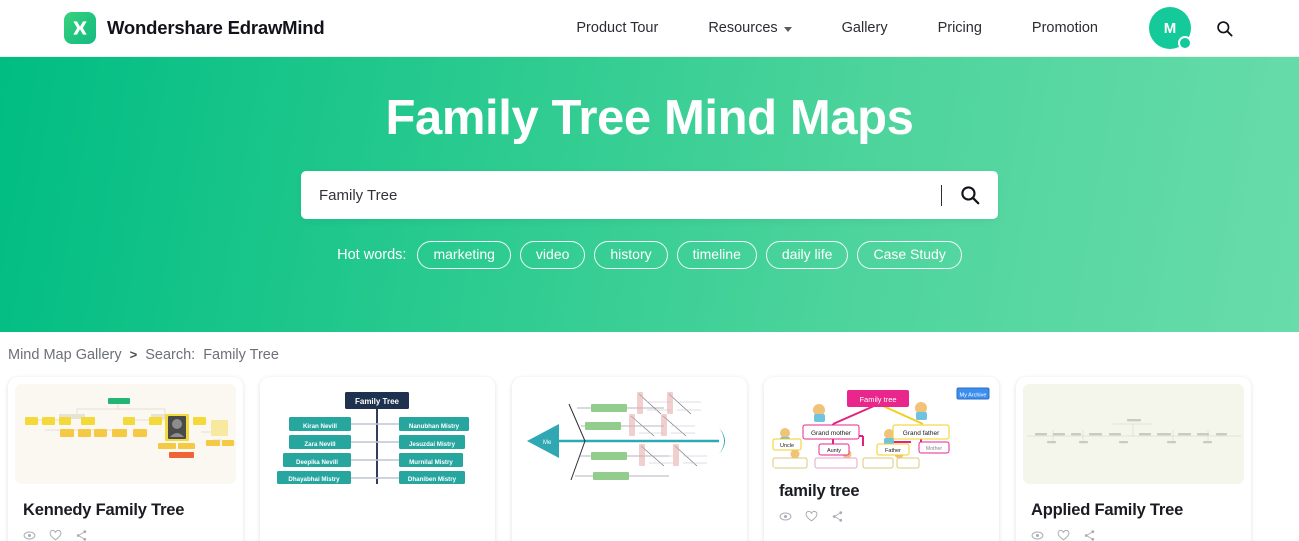 Image resolution: width=1299 pixels, height=541 pixels. I want to click on svg-text: Dhaniben Mistry, so click(432, 479).